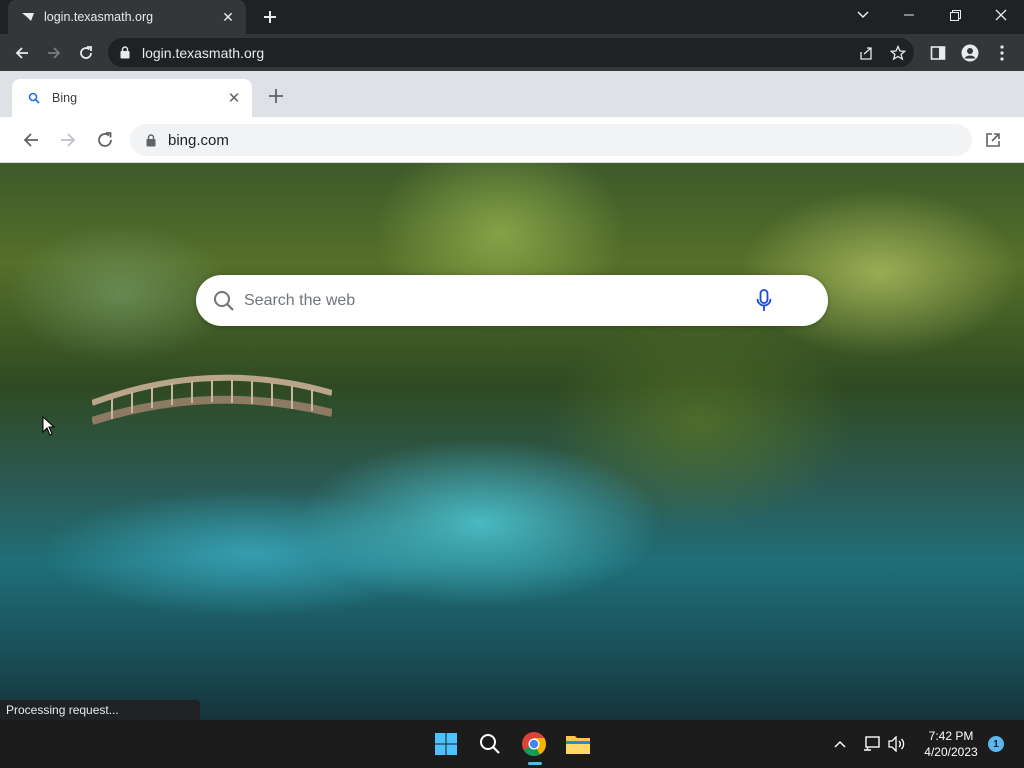  Describe the element at coordinates (951, 736) in the screenshot. I see `clock-time: 7:42 PM` at that location.